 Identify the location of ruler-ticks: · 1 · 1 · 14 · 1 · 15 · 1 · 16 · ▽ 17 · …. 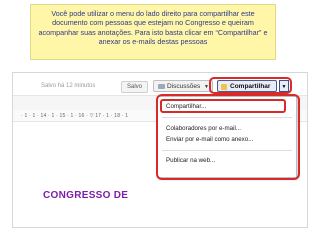
(75, 116).